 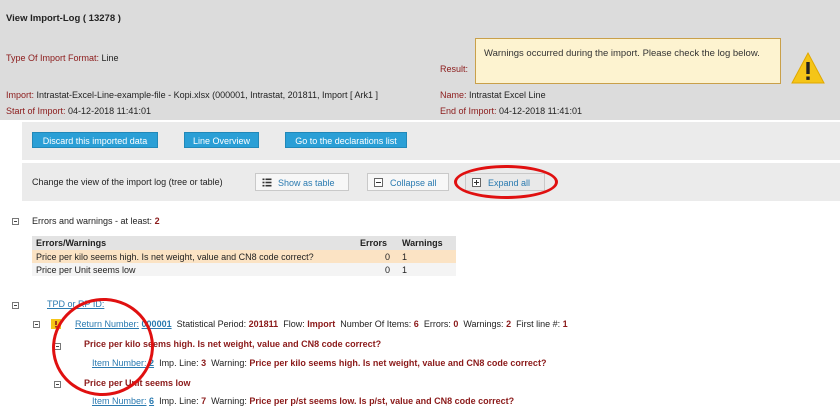 What do you see at coordinates (15, 221) in the screenshot?
I see `errors-tree-toggle-icon` at bounding box center [15, 221].